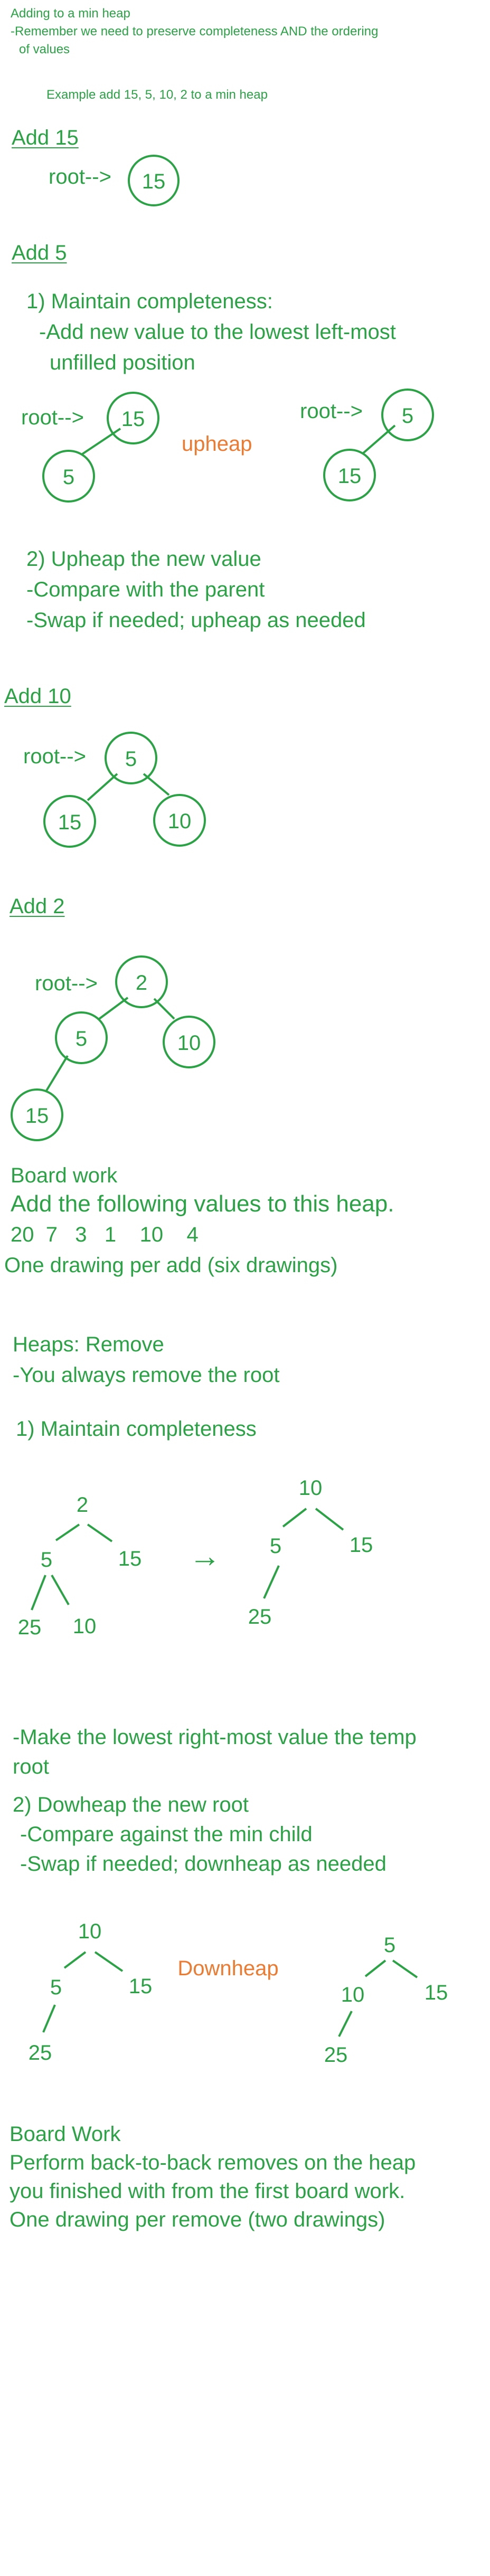  Describe the element at coordinates (239, 1993) in the screenshot. I see `remove-trees-step2: 10 5 15 25 Downheap 5 10 15 25` at that location.